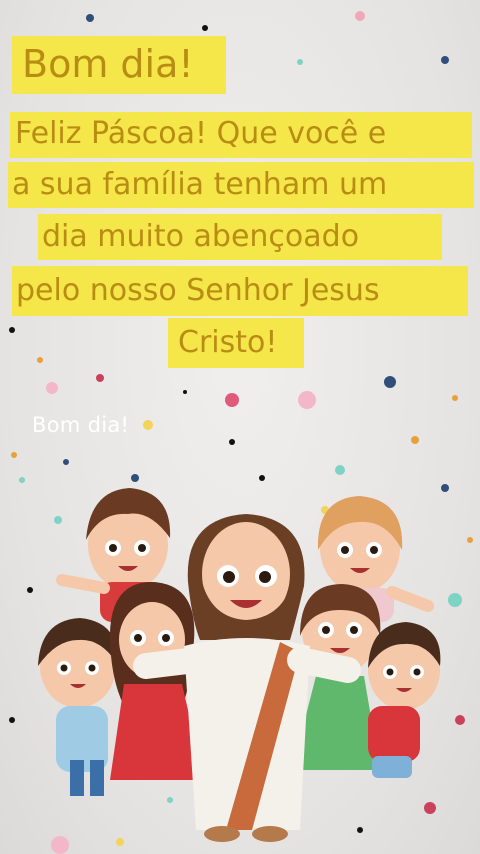 This screenshot has height=854, width=480. Describe the element at coordinates (201, 236) in the screenshot. I see `message-line: dia muito abençoado` at that location.